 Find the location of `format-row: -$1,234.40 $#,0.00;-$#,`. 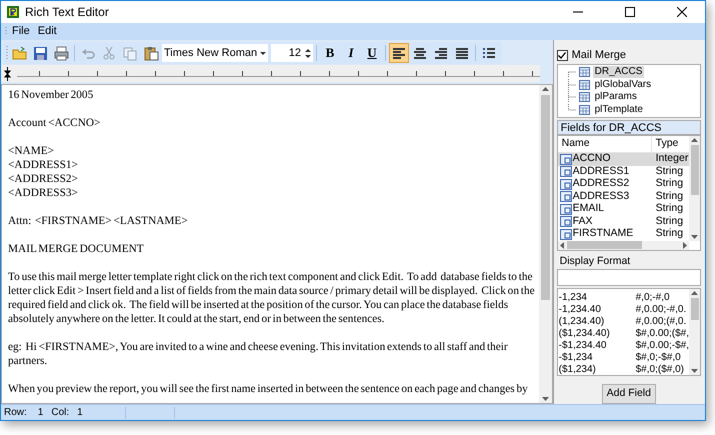

format-row: -$1,234.40 $#,0.00;-$#, is located at coordinates (623, 345).